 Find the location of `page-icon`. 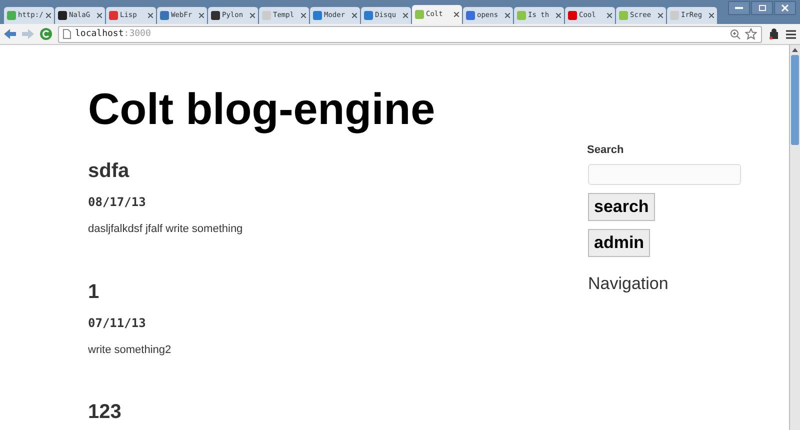

page-icon is located at coordinates (67, 34).